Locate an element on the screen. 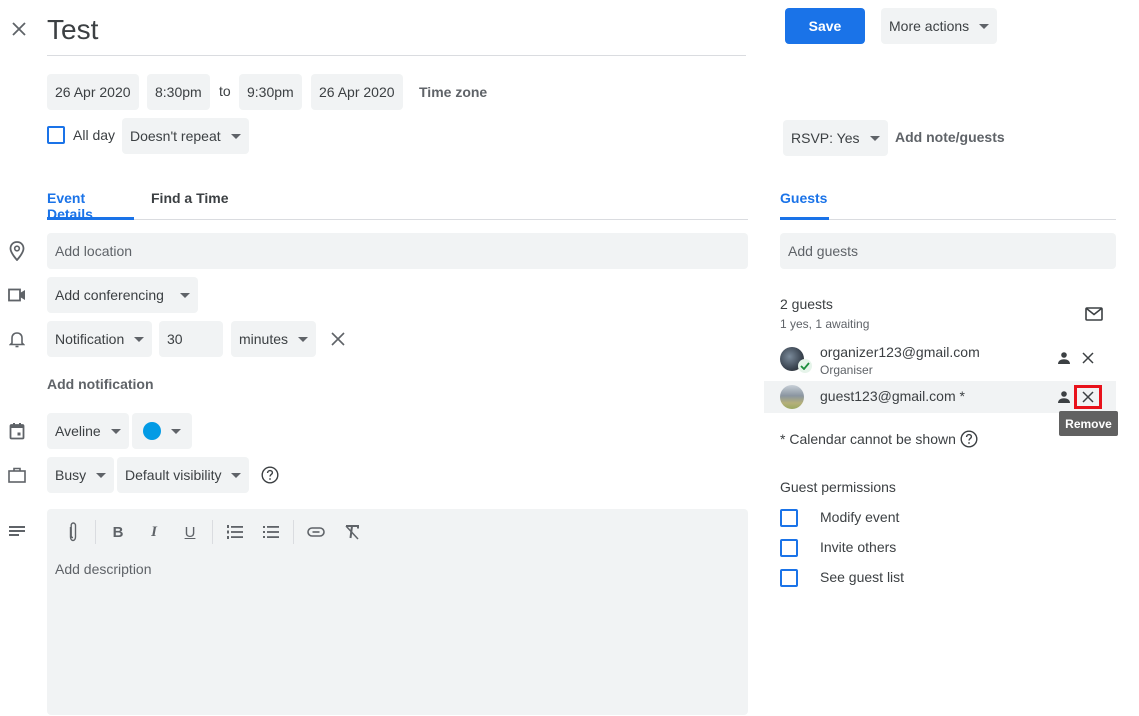 This screenshot has height=716, width=1139. notification-unit: minutes is located at coordinates (264, 339).